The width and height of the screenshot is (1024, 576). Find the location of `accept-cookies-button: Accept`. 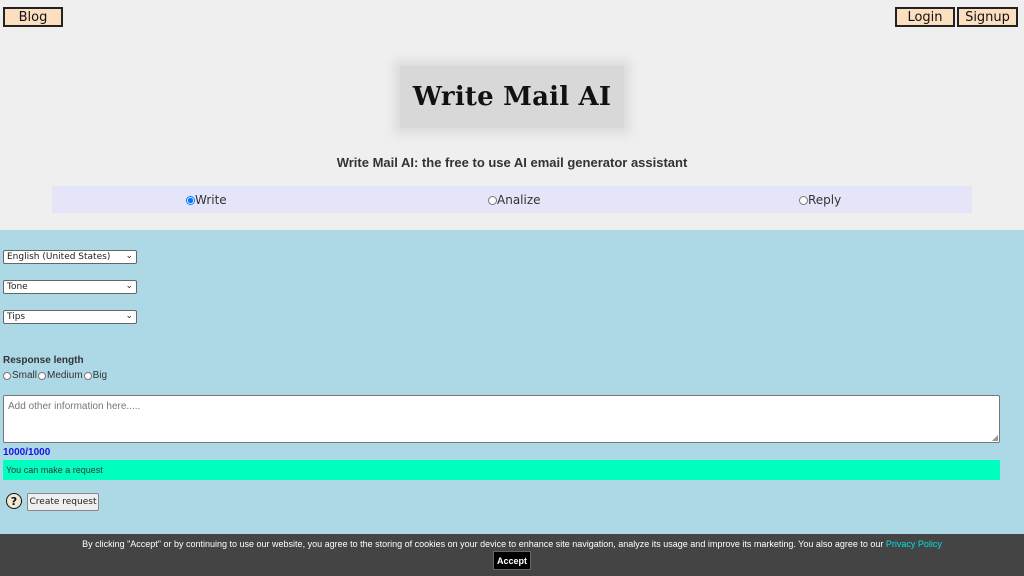

accept-cookies-button: Accept is located at coordinates (512, 560).